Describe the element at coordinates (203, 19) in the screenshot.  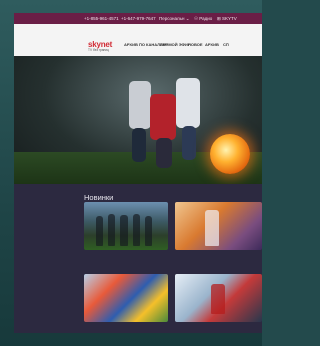
I see `radio-link: ☉ Радио` at that location.